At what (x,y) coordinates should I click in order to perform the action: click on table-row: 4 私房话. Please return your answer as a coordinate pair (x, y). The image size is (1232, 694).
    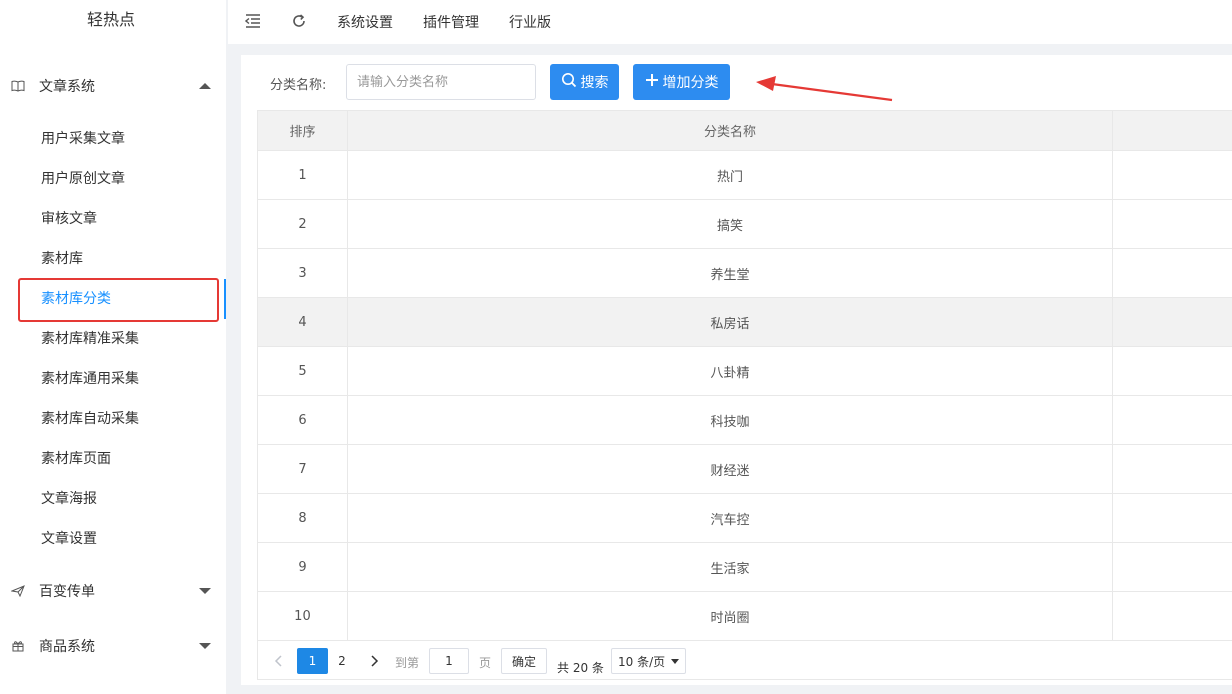
    Looking at the image, I should click on (745, 322).